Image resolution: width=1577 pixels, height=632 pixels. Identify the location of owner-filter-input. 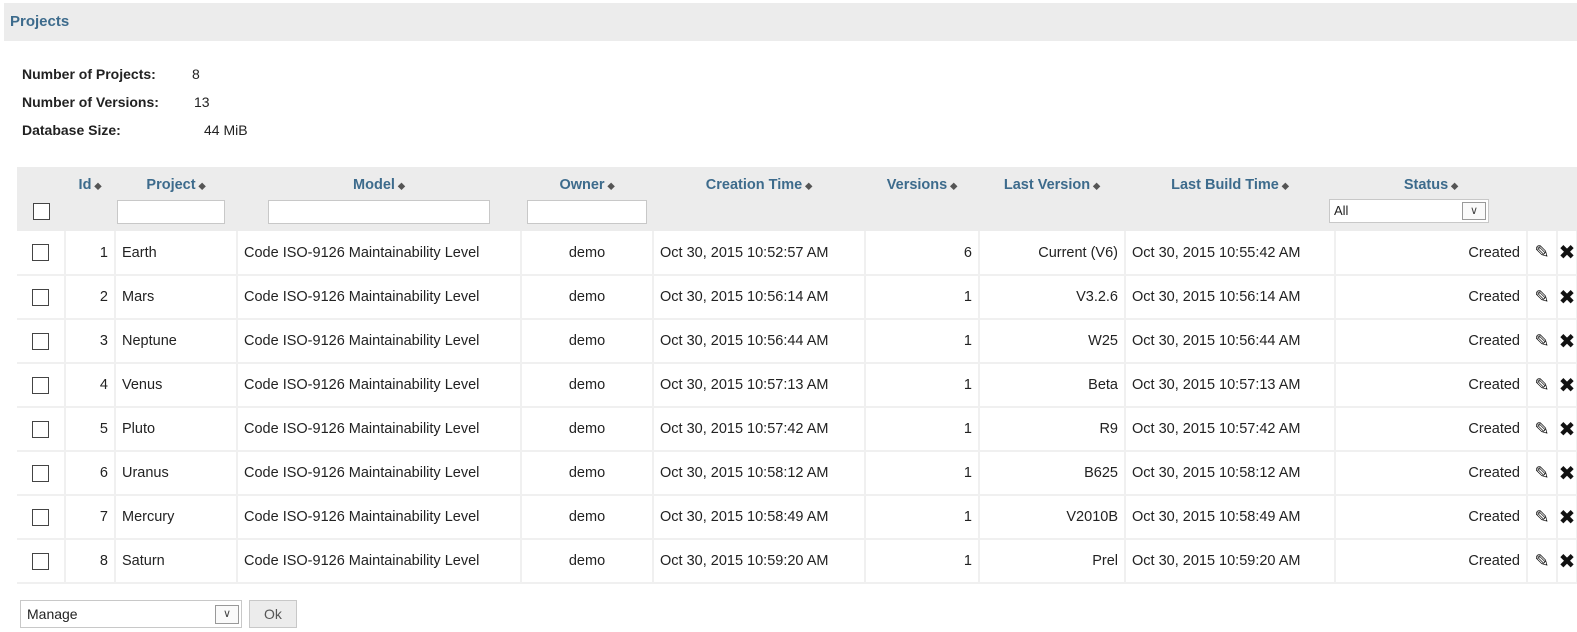
(587, 212).